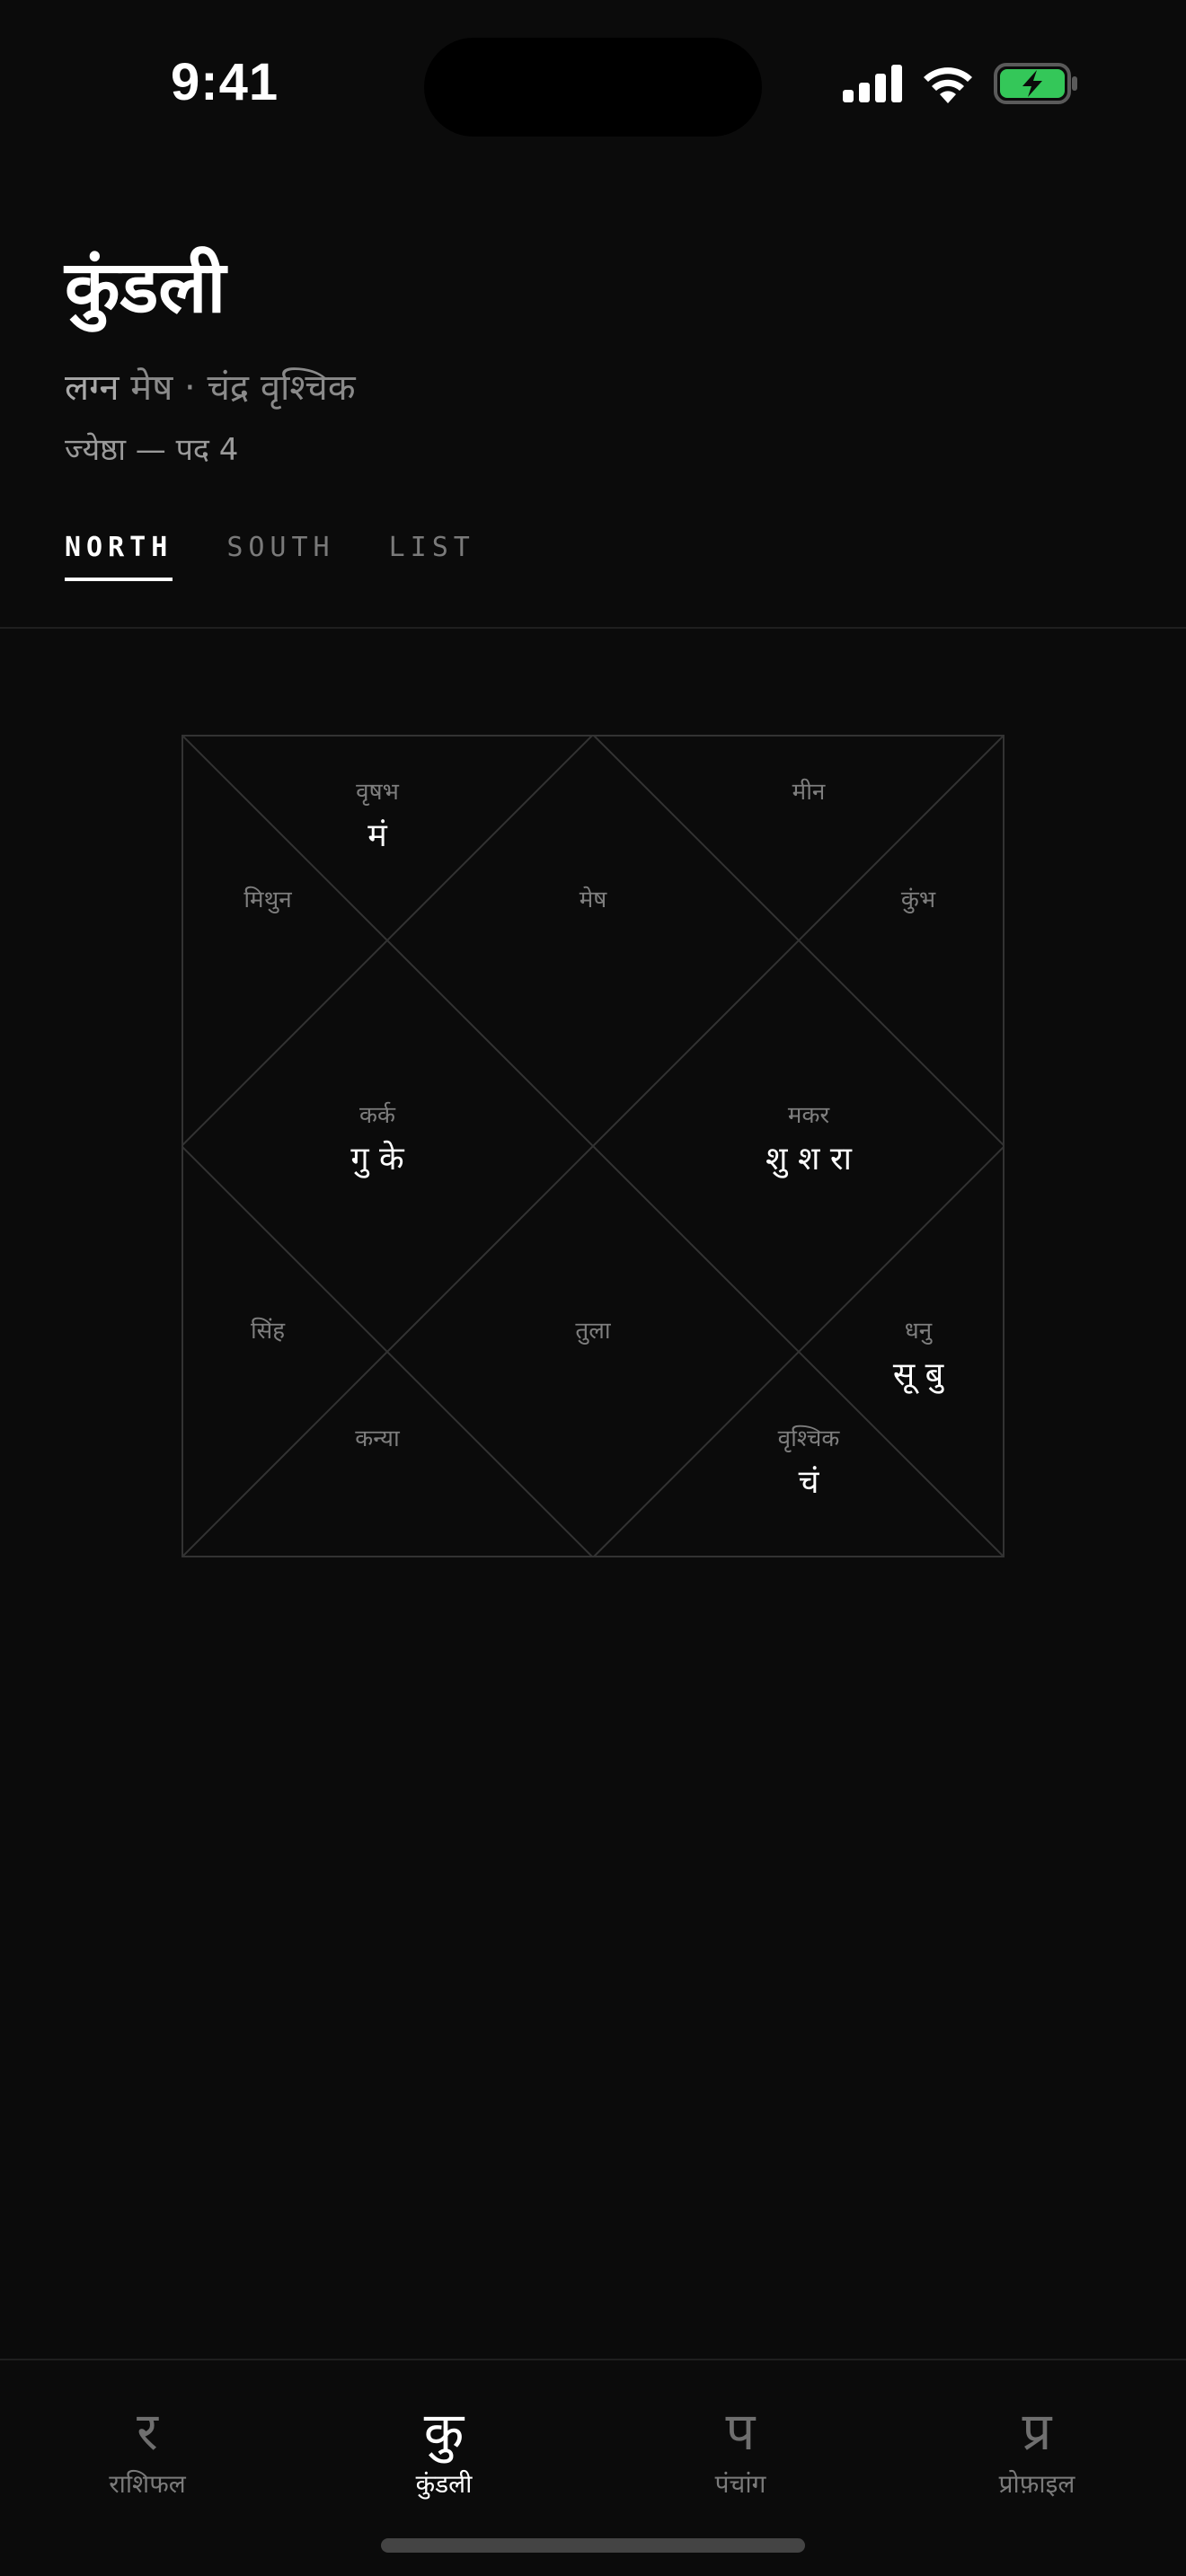  Describe the element at coordinates (147, 2484) in the screenshot. I see `nav-label-rashiphal: राशिफल` at that location.